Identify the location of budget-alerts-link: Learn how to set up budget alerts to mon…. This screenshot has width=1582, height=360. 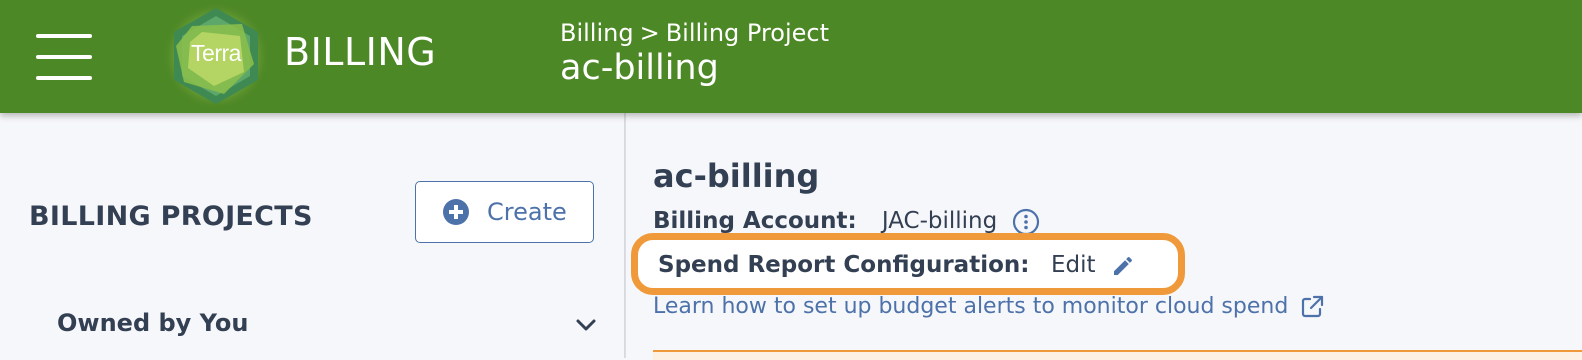
(989, 310).